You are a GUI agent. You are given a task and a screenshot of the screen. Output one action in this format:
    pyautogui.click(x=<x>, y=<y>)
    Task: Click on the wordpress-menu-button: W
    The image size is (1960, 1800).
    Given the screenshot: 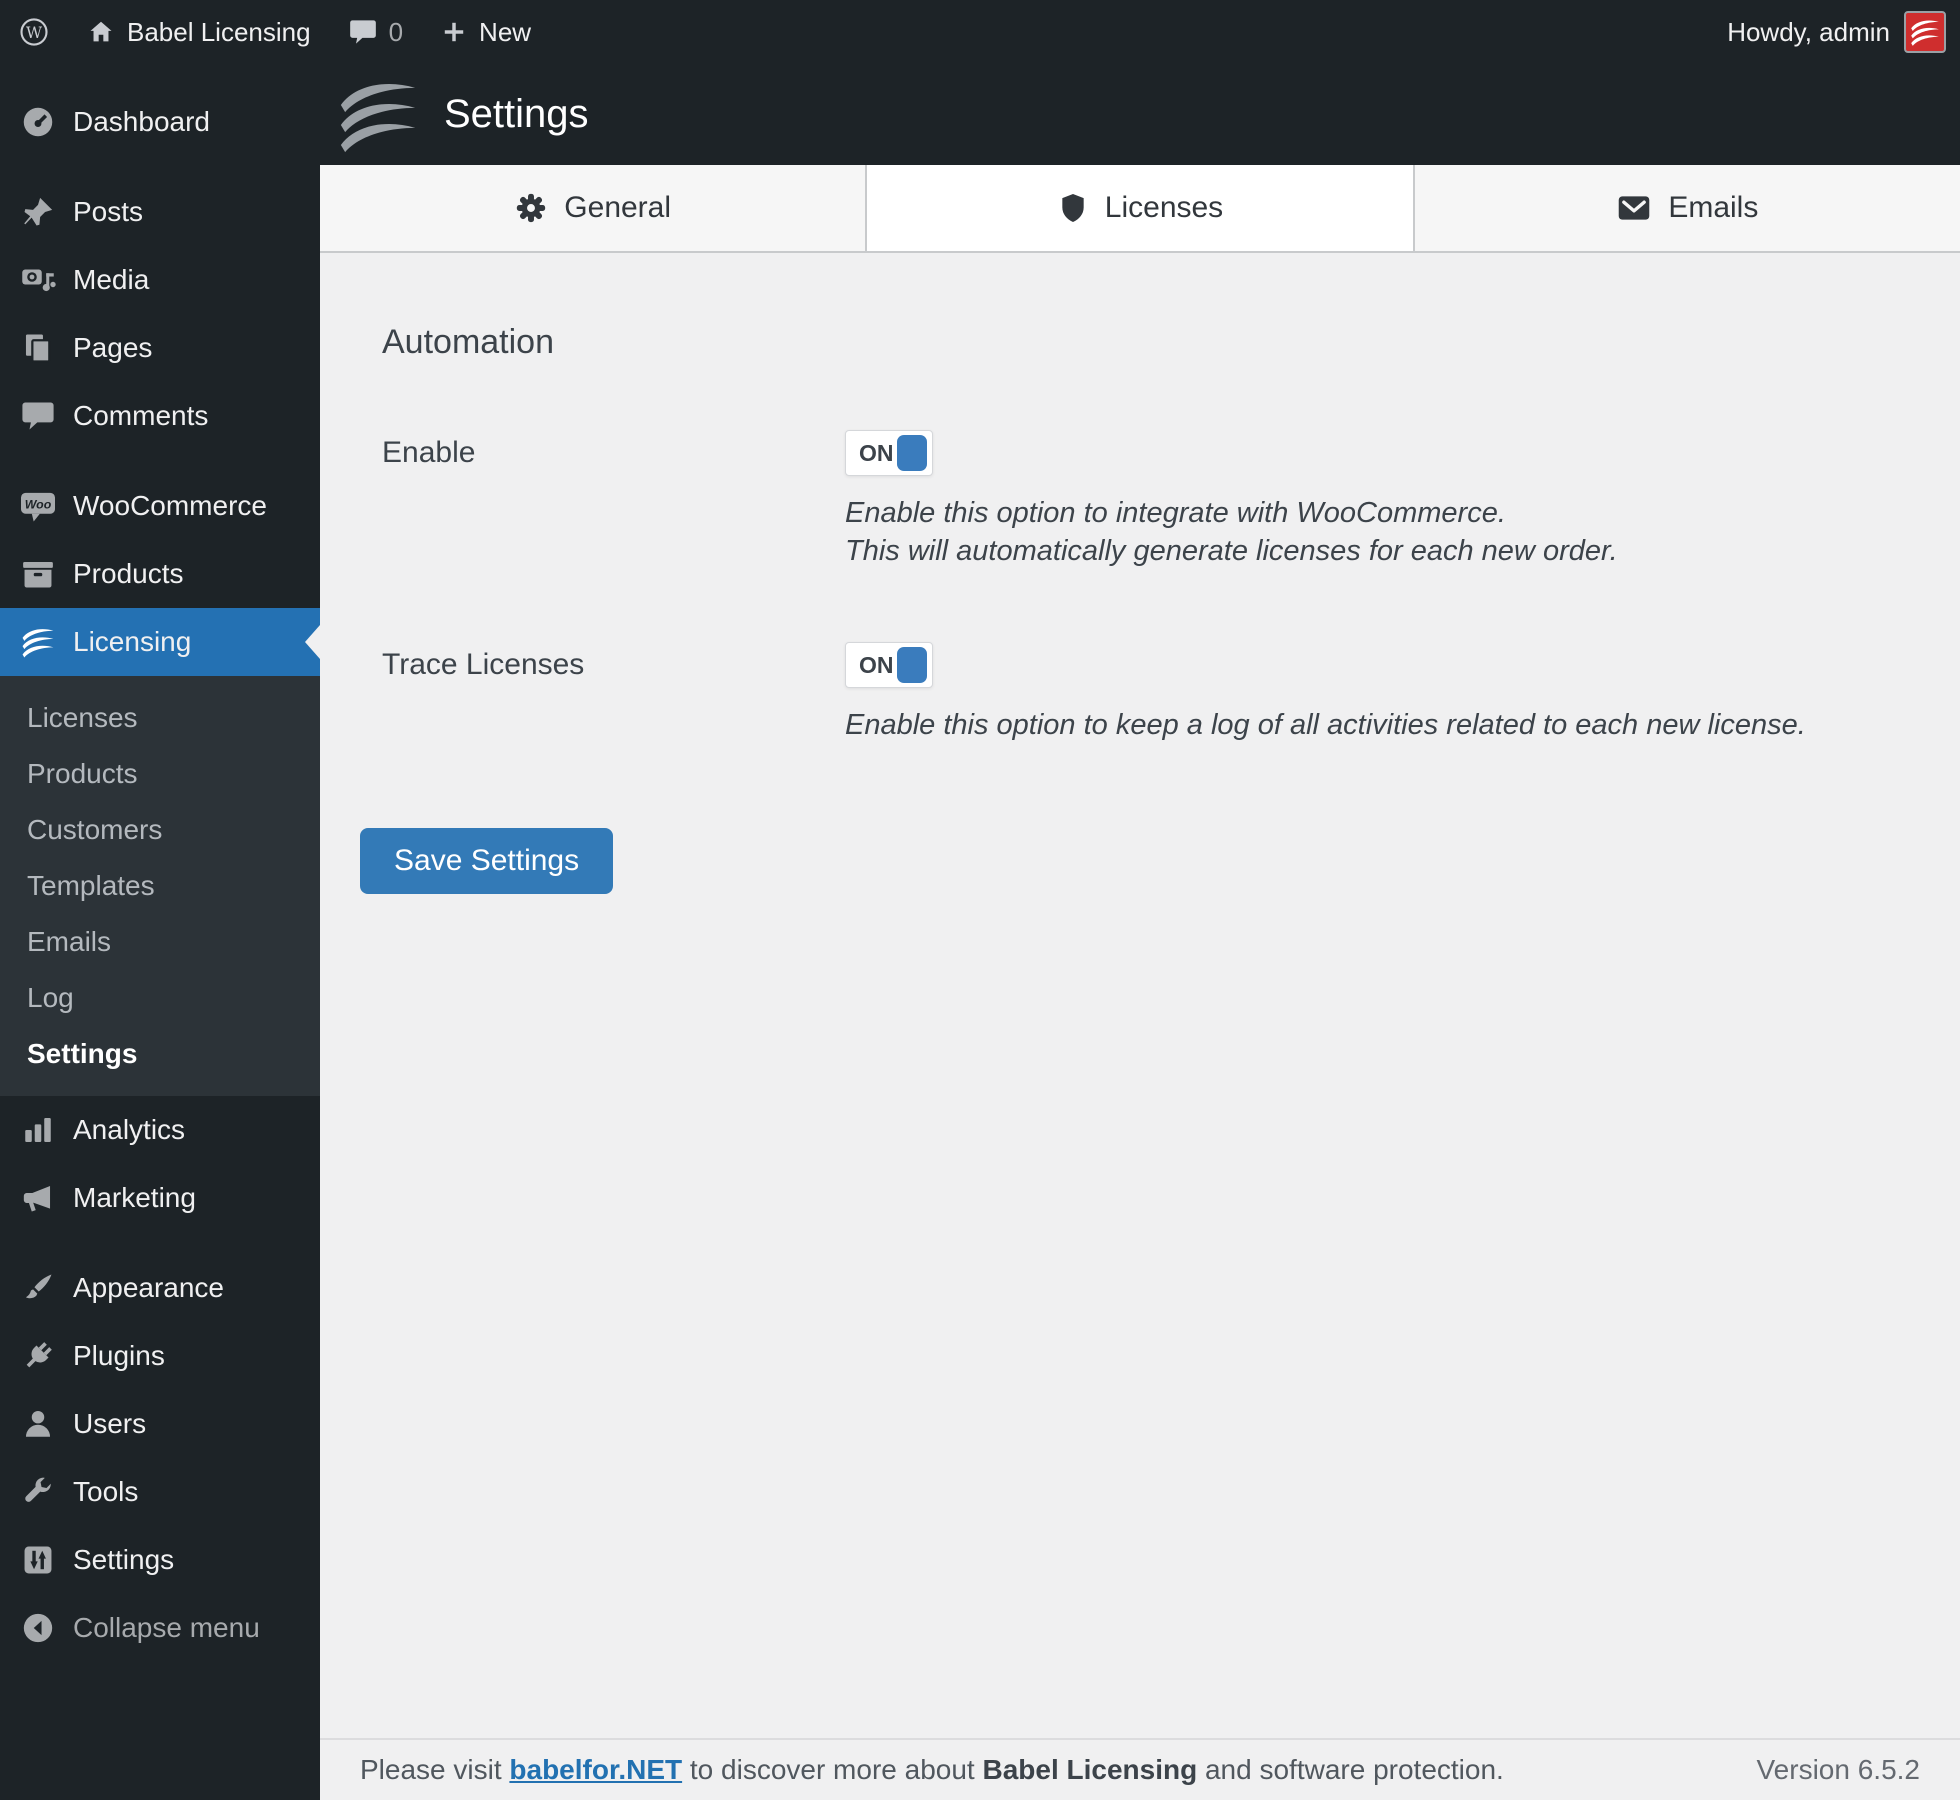 What is the action you would take?
    pyautogui.click(x=34, y=32)
    